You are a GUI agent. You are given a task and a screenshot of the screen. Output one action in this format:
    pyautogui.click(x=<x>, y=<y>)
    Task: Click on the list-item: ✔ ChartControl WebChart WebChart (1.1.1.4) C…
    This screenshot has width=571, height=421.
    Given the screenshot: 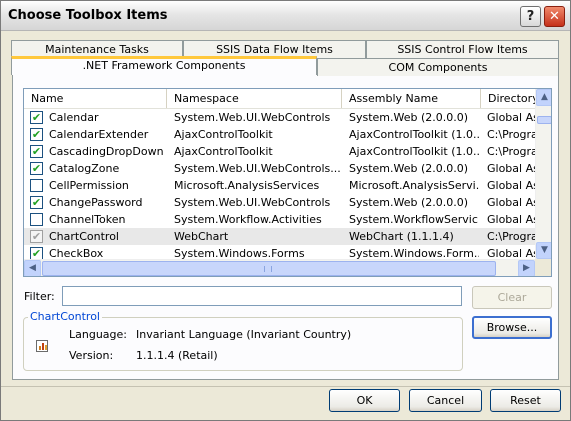 What is the action you would take?
    pyautogui.click(x=279, y=236)
    